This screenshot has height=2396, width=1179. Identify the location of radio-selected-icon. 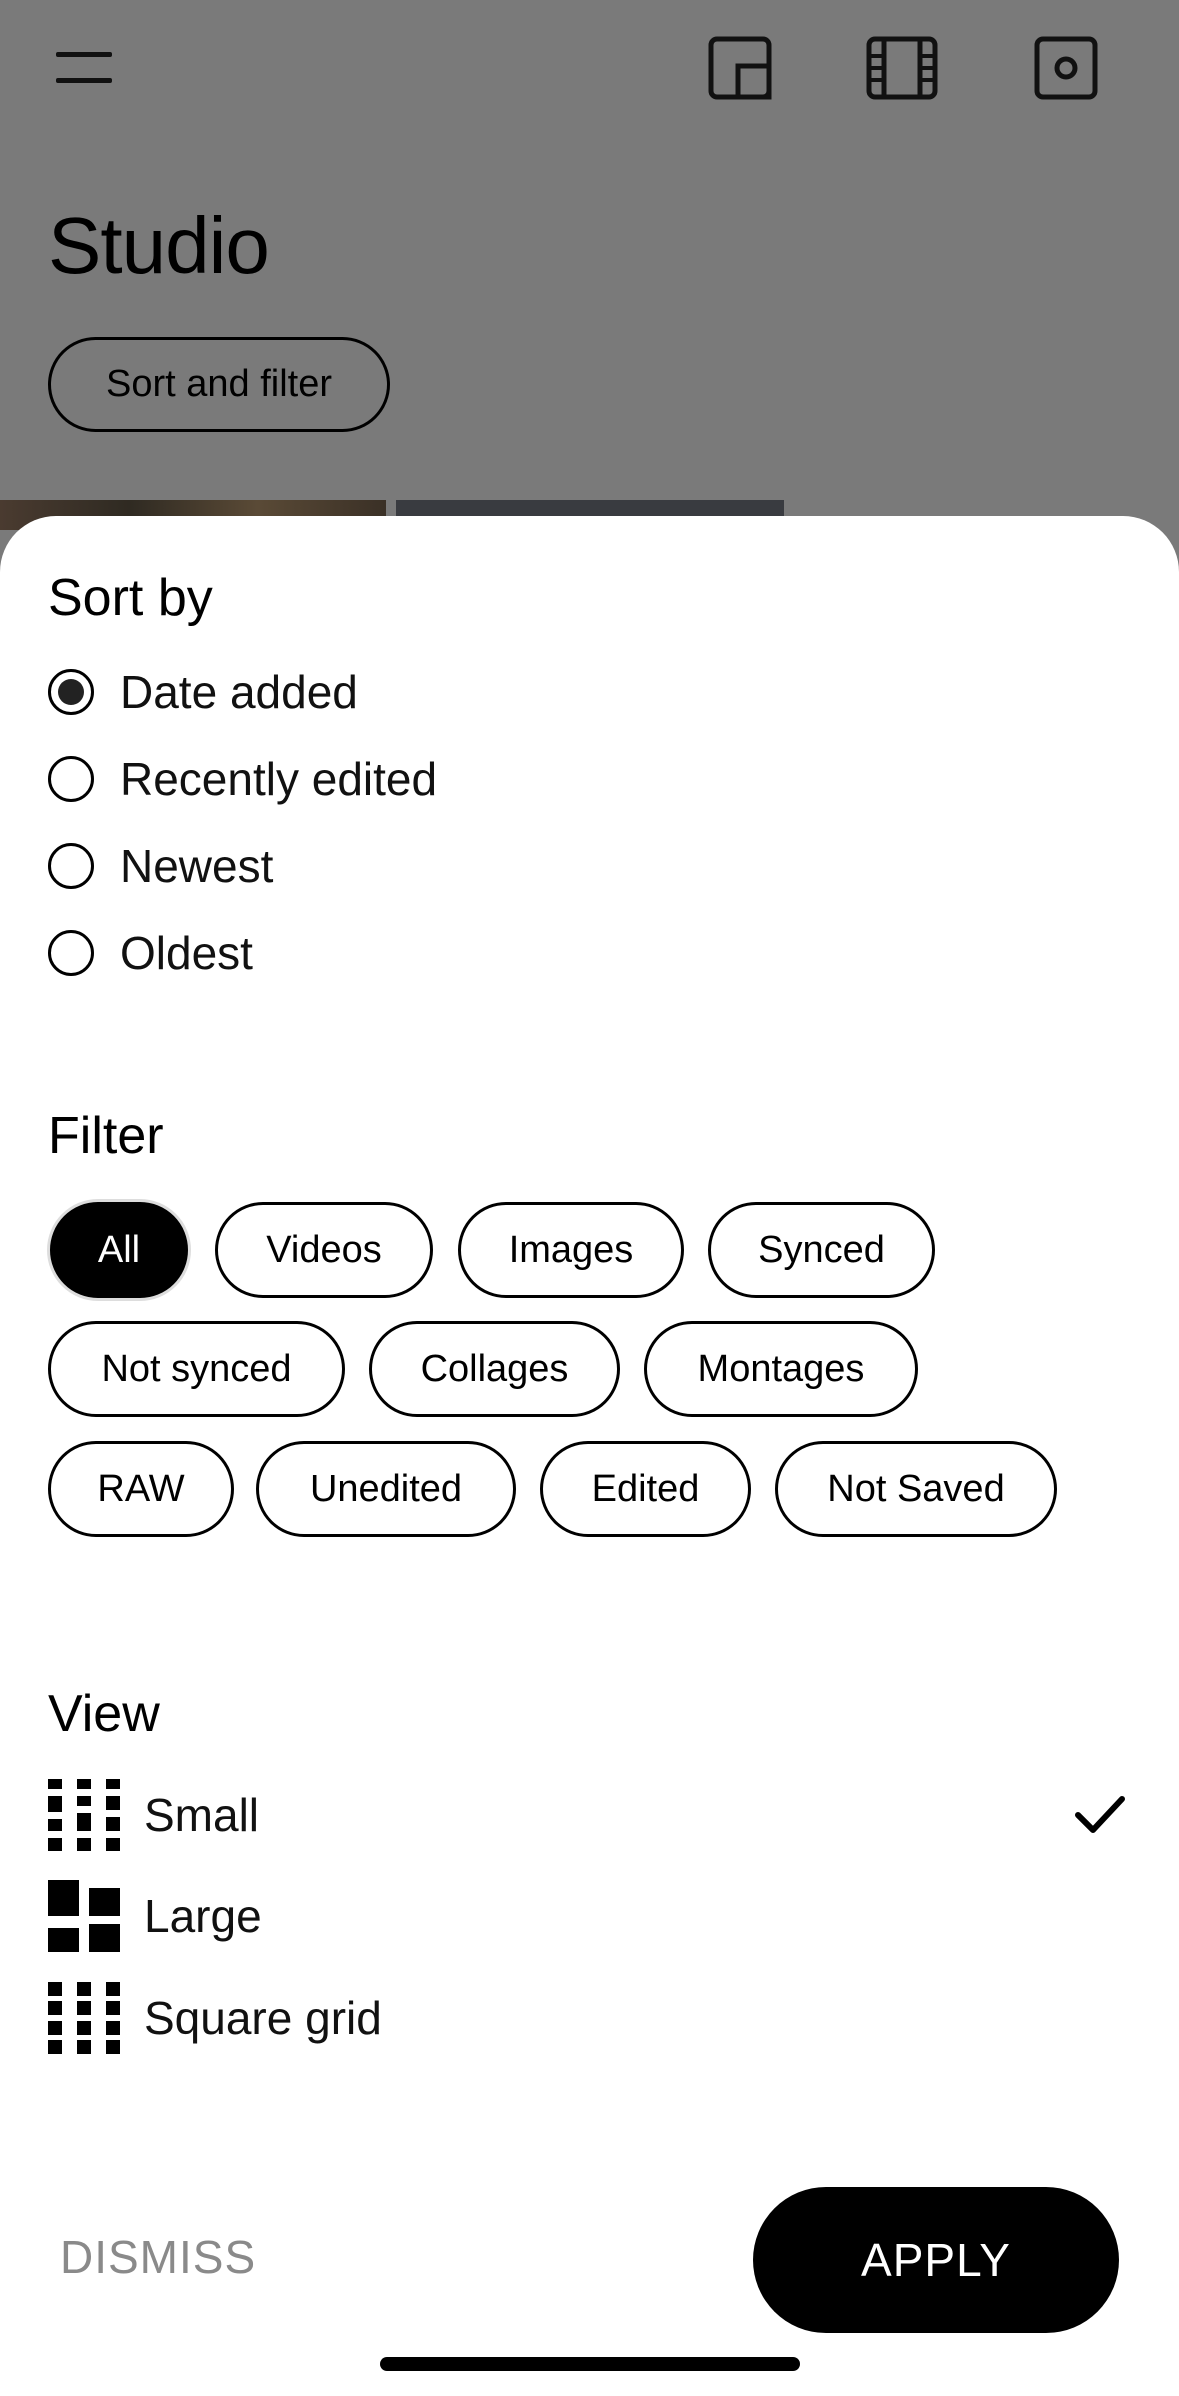
(71, 692).